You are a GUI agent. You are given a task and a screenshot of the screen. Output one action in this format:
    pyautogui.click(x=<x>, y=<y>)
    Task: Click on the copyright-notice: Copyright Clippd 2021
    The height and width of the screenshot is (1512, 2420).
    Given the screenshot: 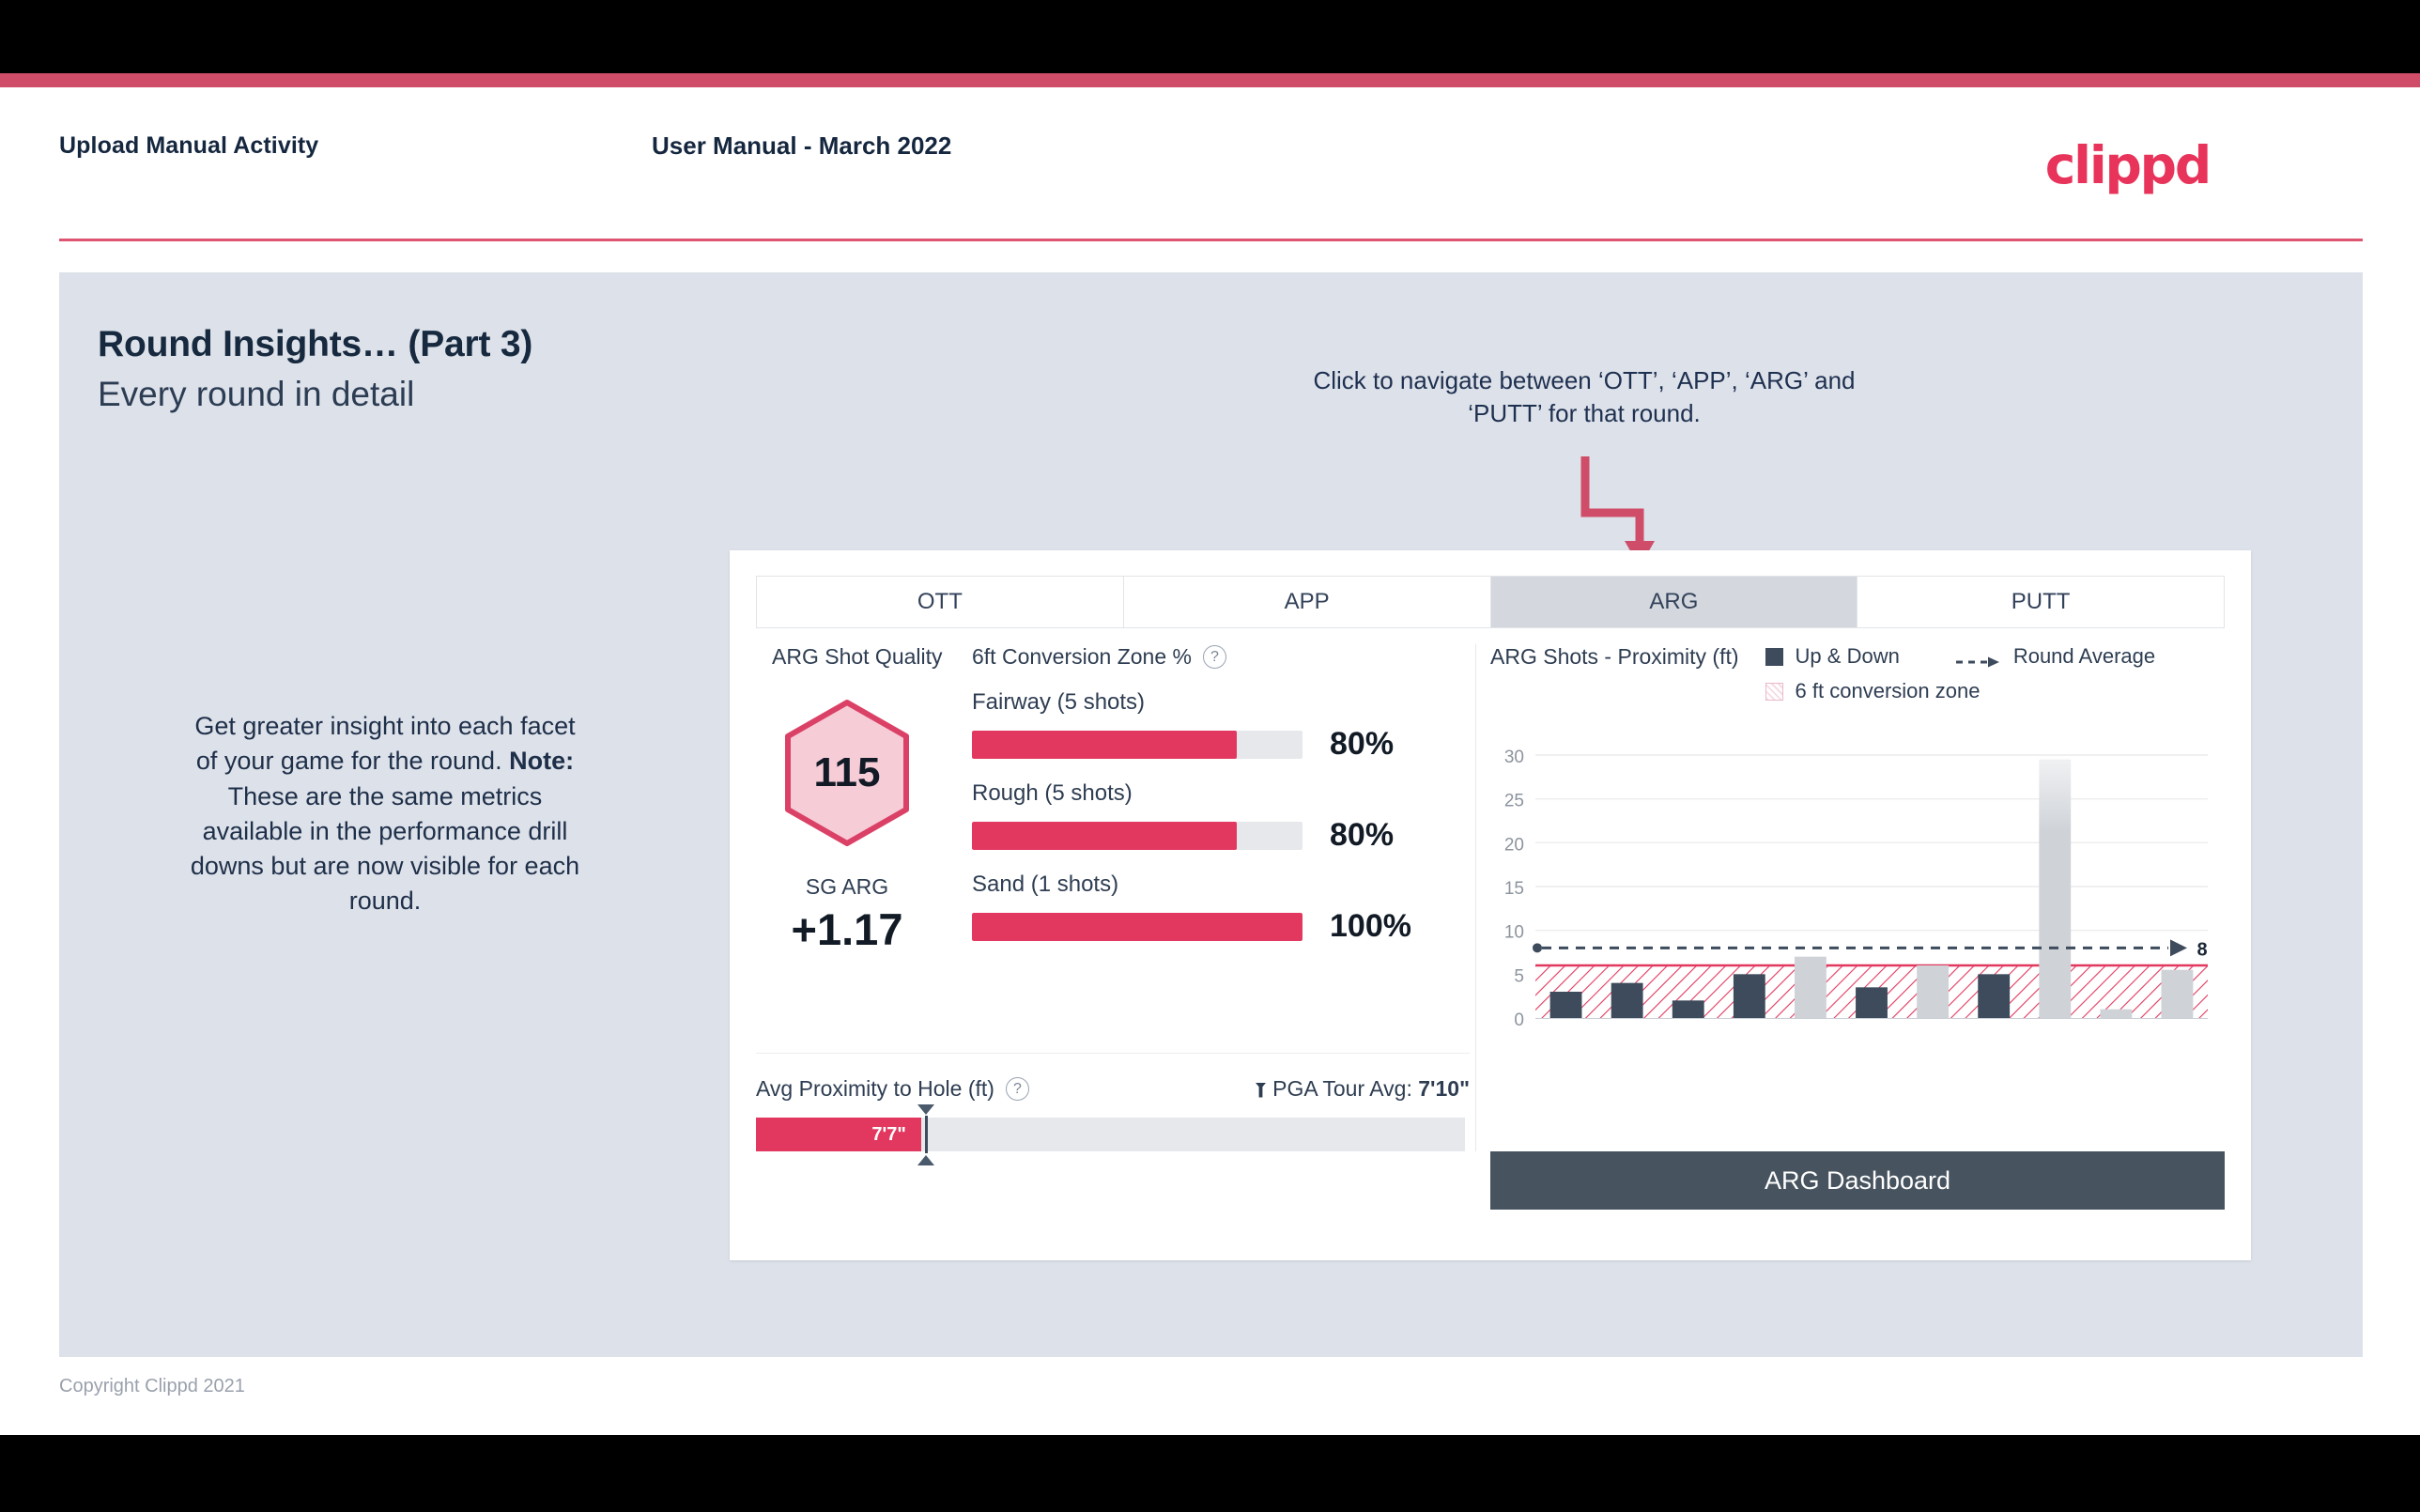 What is the action you would take?
    pyautogui.click(x=152, y=1386)
    